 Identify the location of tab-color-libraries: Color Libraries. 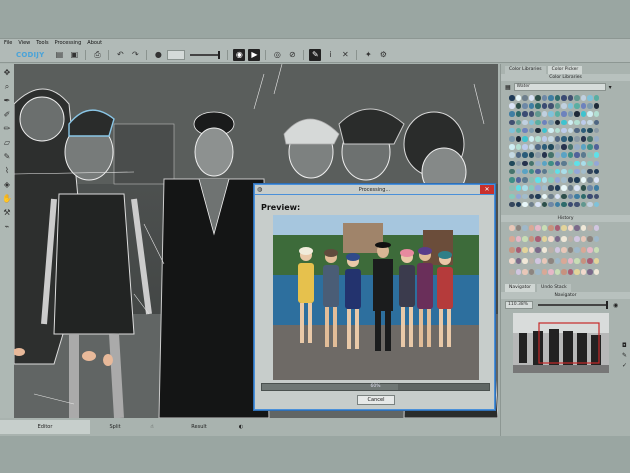
(525, 70).